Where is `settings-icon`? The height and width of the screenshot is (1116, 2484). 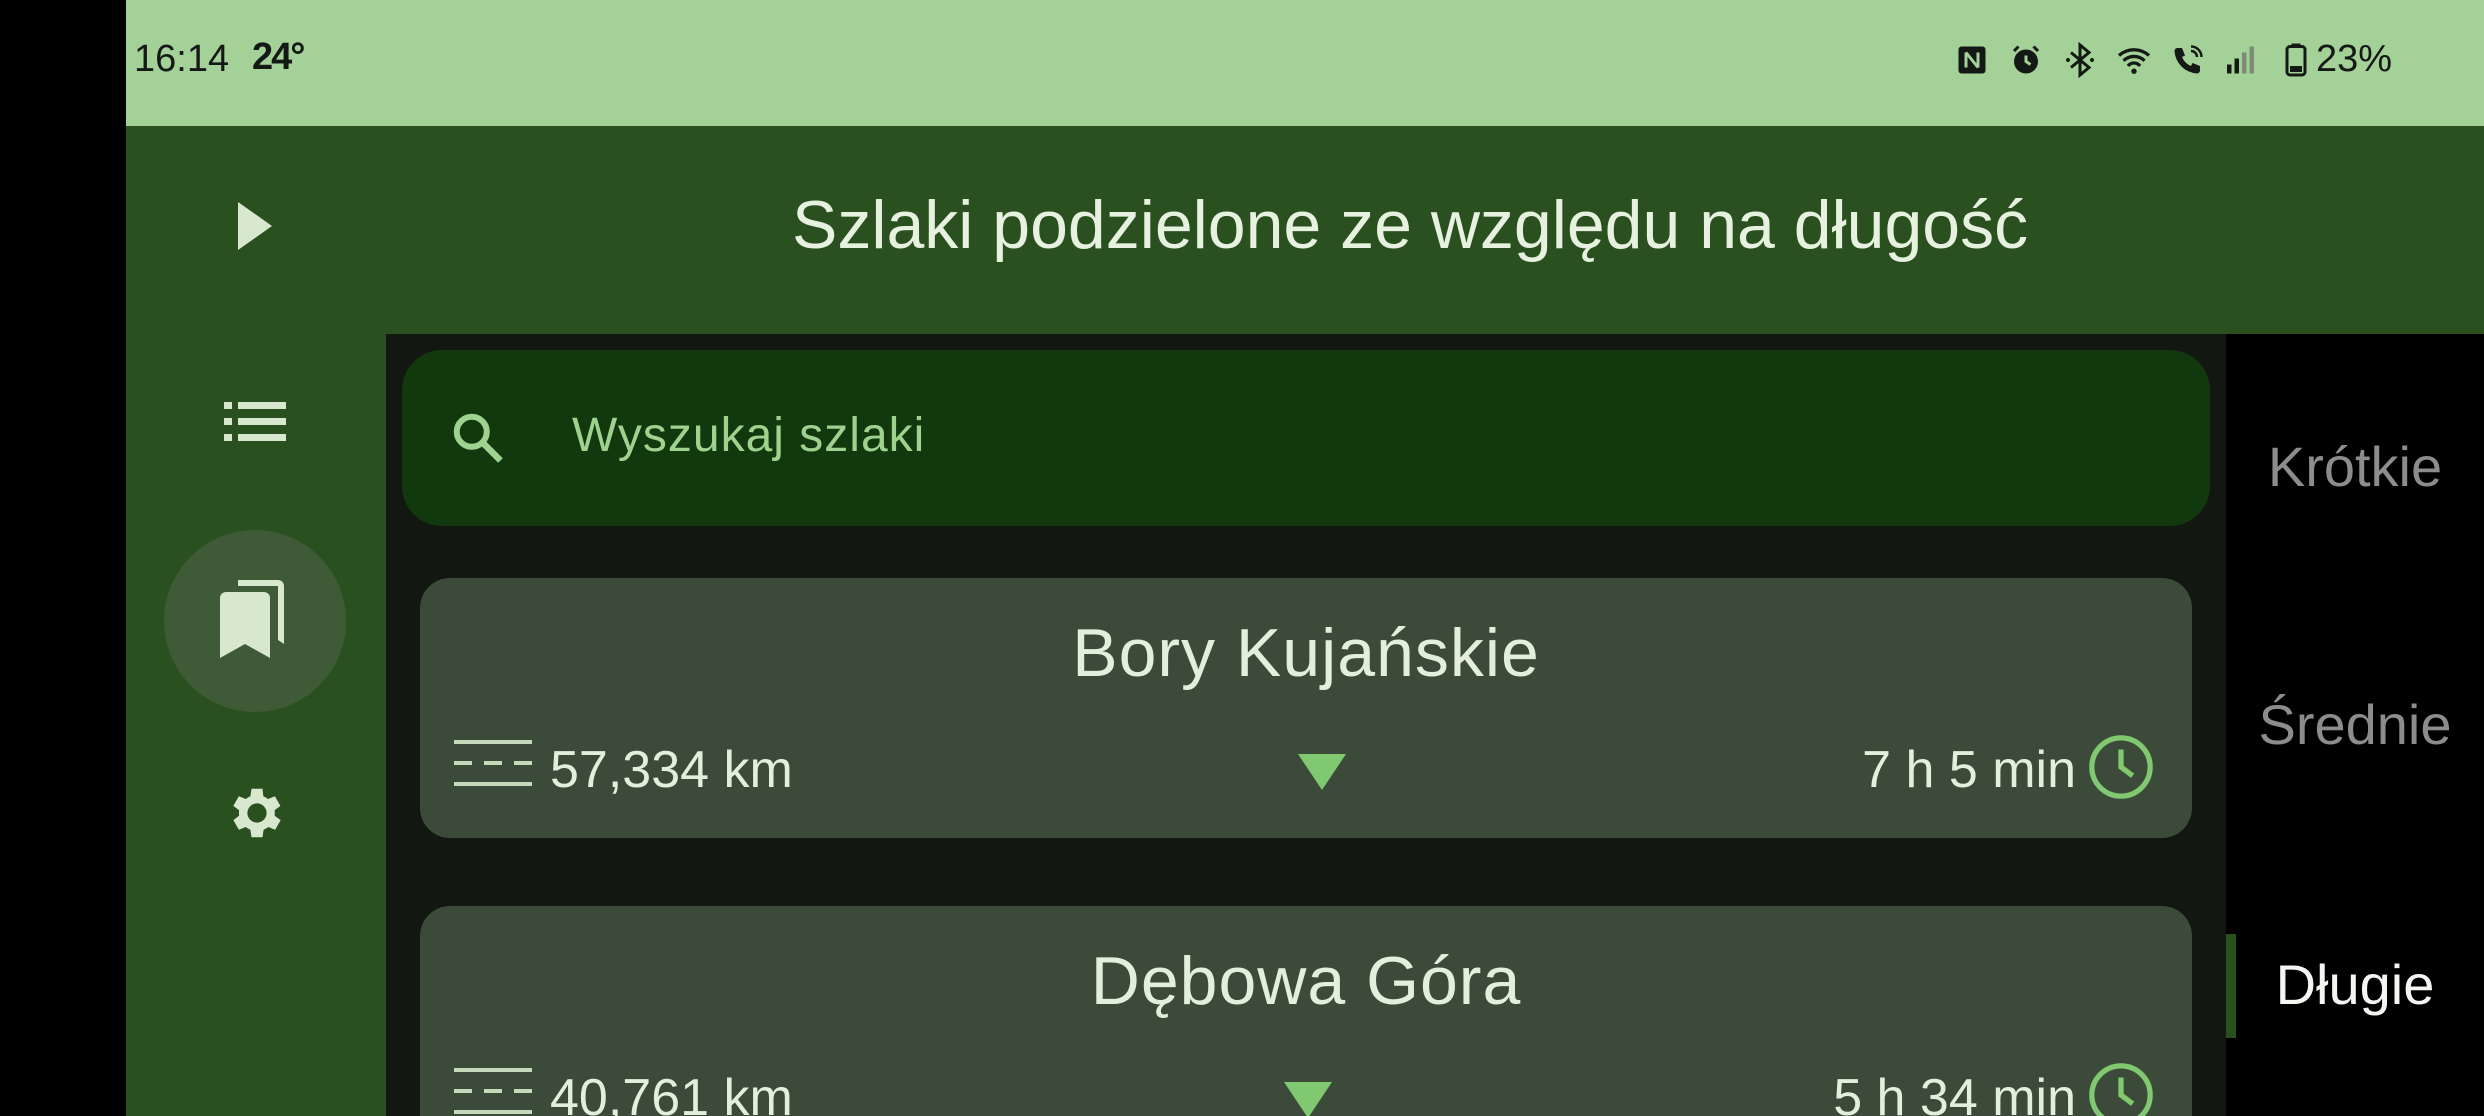
settings-icon is located at coordinates (257, 813).